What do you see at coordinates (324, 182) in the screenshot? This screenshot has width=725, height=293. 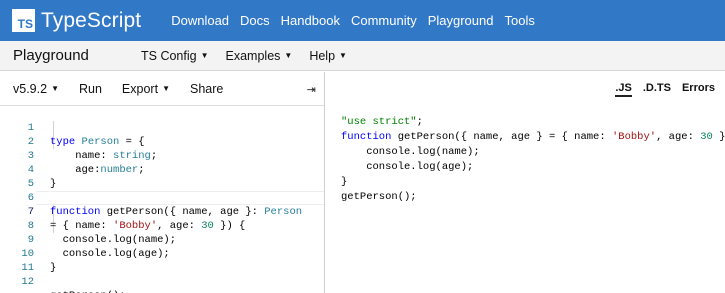 I see `pane-divider` at bounding box center [324, 182].